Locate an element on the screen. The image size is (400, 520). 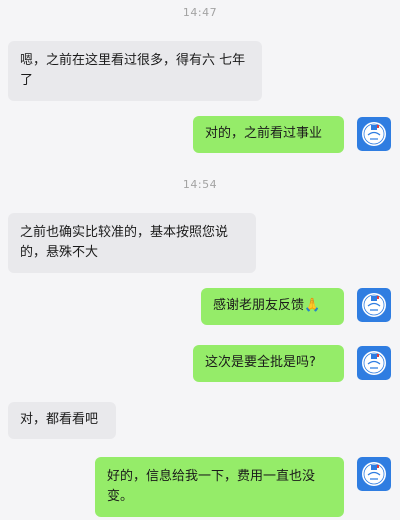
timestamp: 14:47 is located at coordinates (200, 12).